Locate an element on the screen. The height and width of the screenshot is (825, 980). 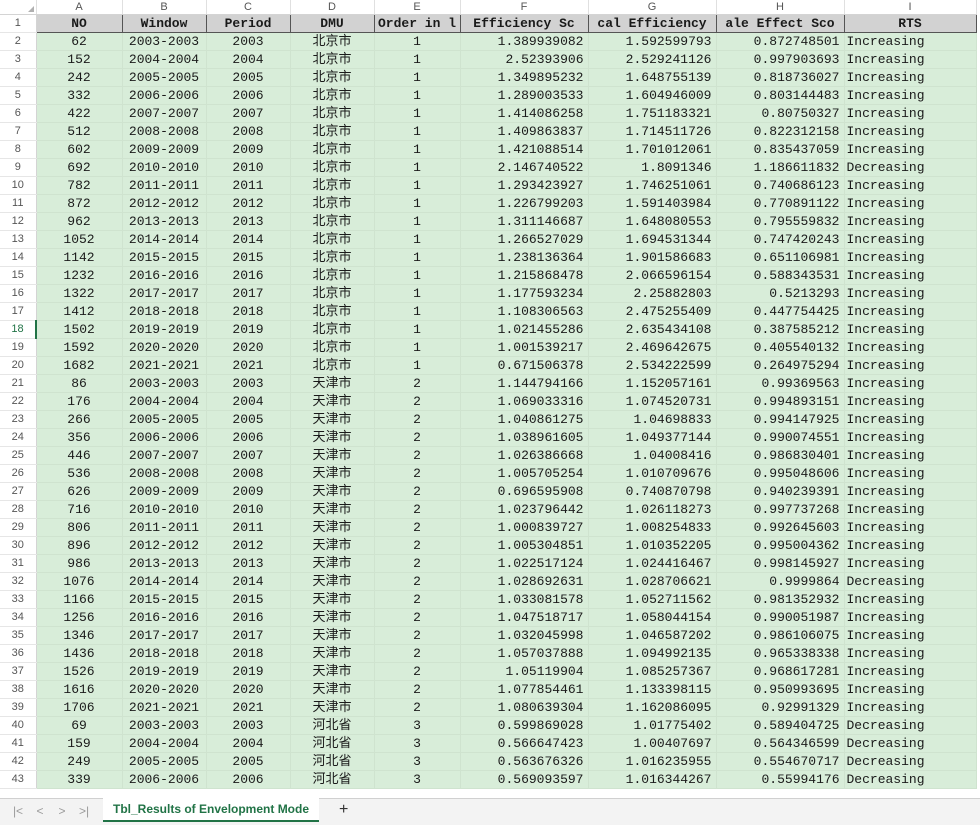
cell-no: 249 is located at coordinates (79, 761).